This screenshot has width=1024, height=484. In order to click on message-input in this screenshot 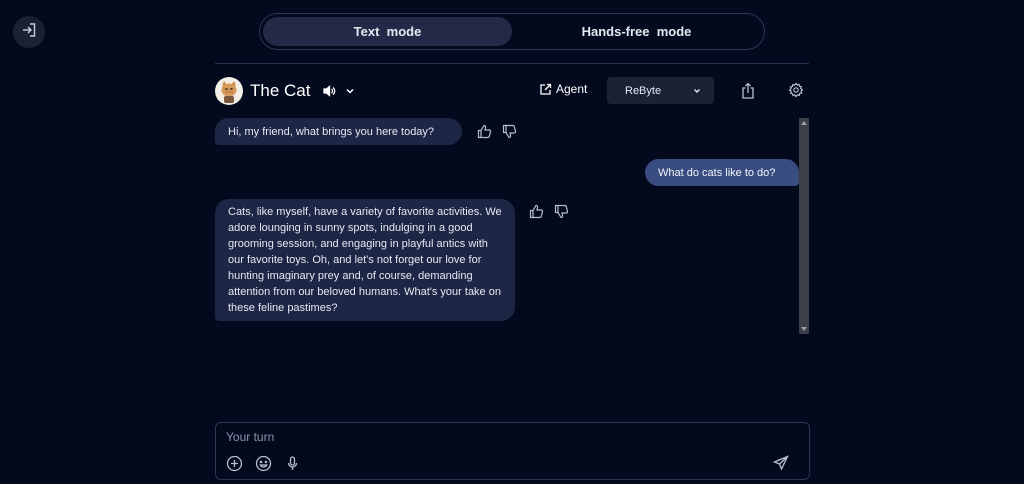, I will do `click(506, 439)`.